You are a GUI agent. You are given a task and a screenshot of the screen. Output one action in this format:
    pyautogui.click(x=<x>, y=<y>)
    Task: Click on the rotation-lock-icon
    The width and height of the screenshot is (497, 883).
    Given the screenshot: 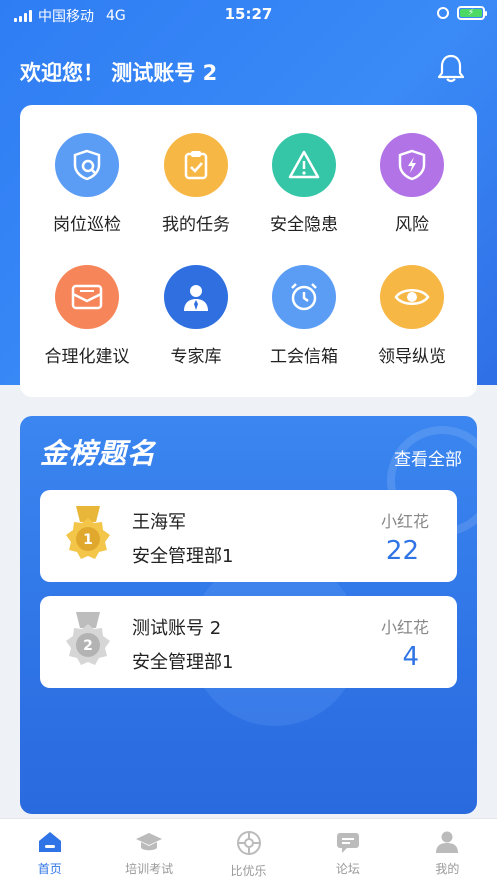 What is the action you would take?
    pyautogui.click(x=443, y=13)
    